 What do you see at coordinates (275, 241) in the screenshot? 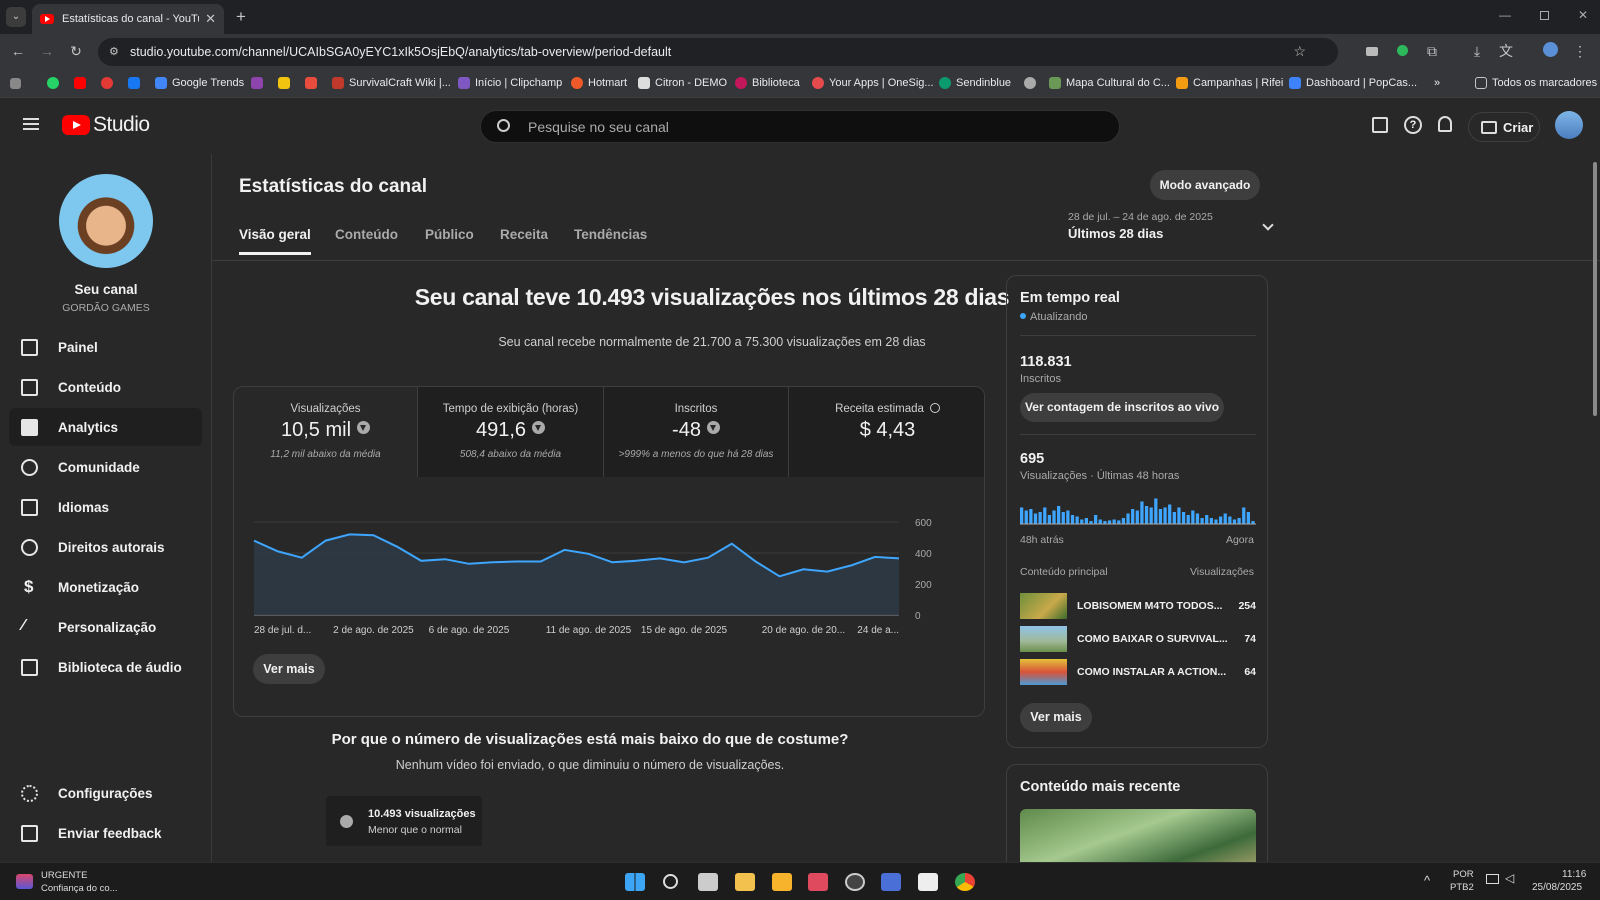
I see `tab-visao-geral: Visão geral` at bounding box center [275, 241].